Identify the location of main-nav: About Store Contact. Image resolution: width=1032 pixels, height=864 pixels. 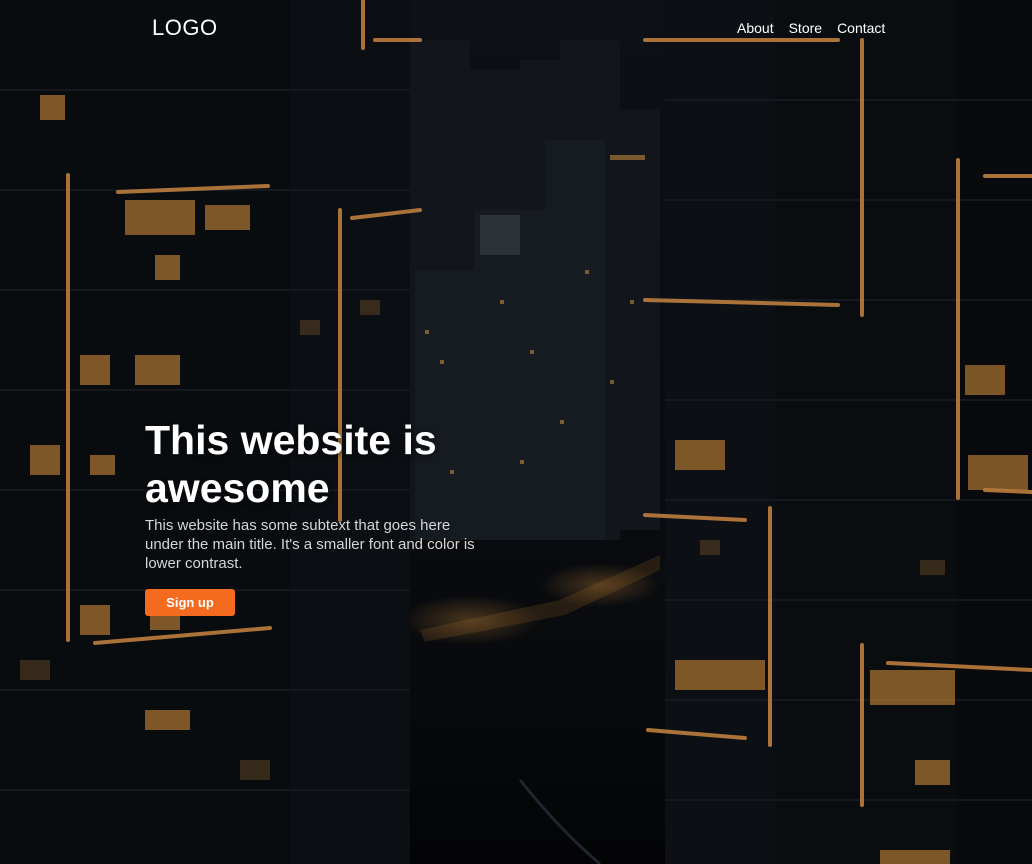
(811, 28).